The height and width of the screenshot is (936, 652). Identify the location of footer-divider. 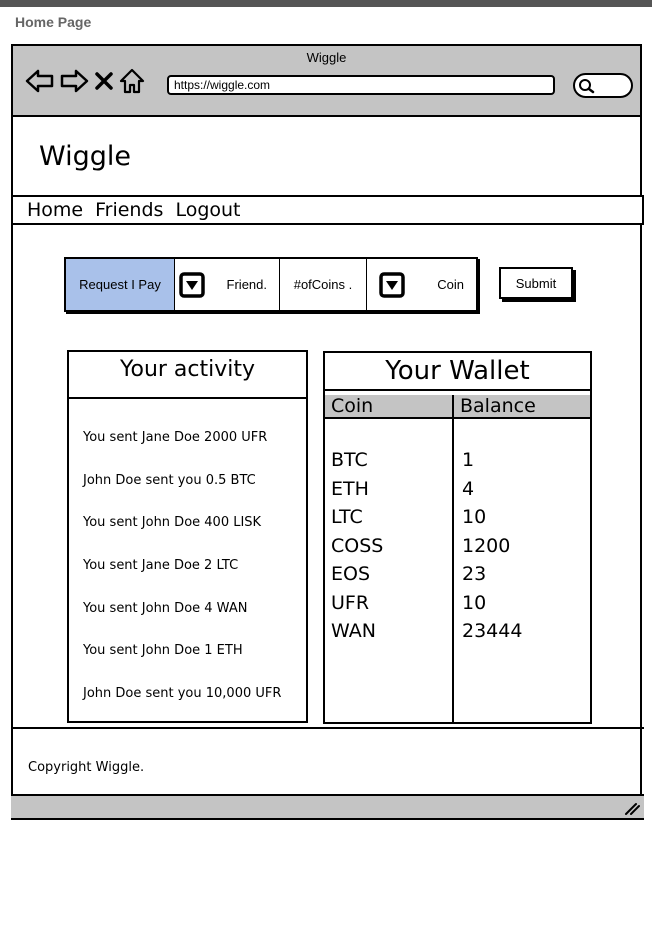
(327, 728).